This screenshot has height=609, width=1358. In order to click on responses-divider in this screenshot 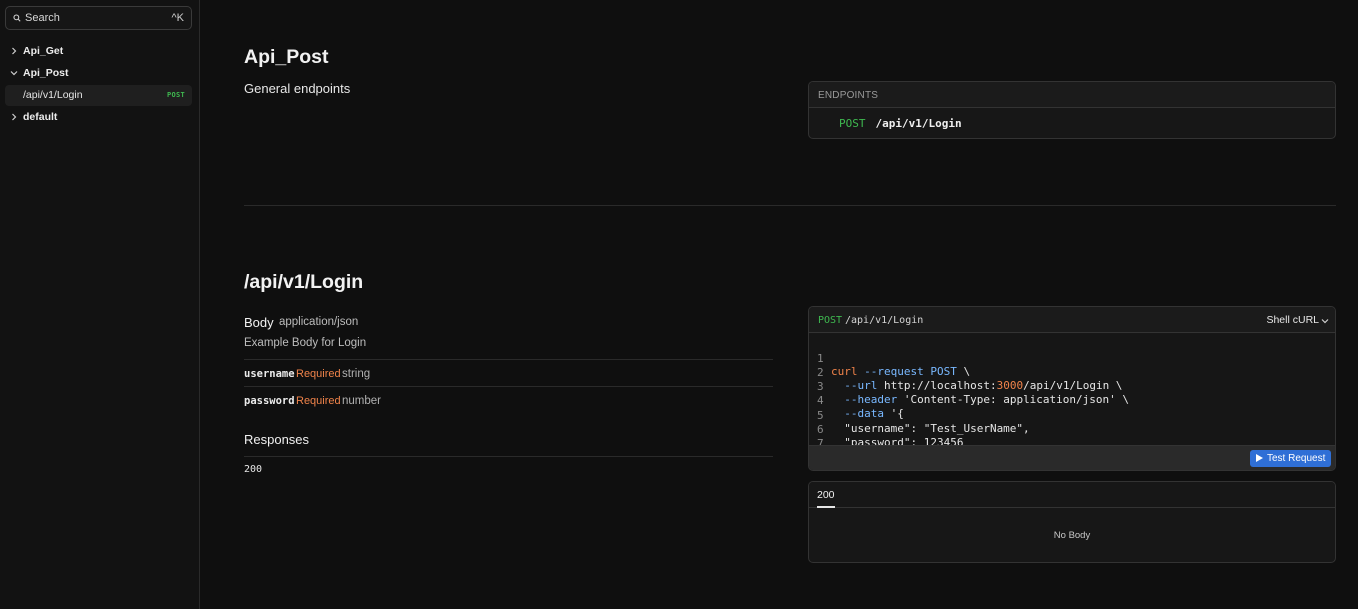, I will do `click(508, 456)`.